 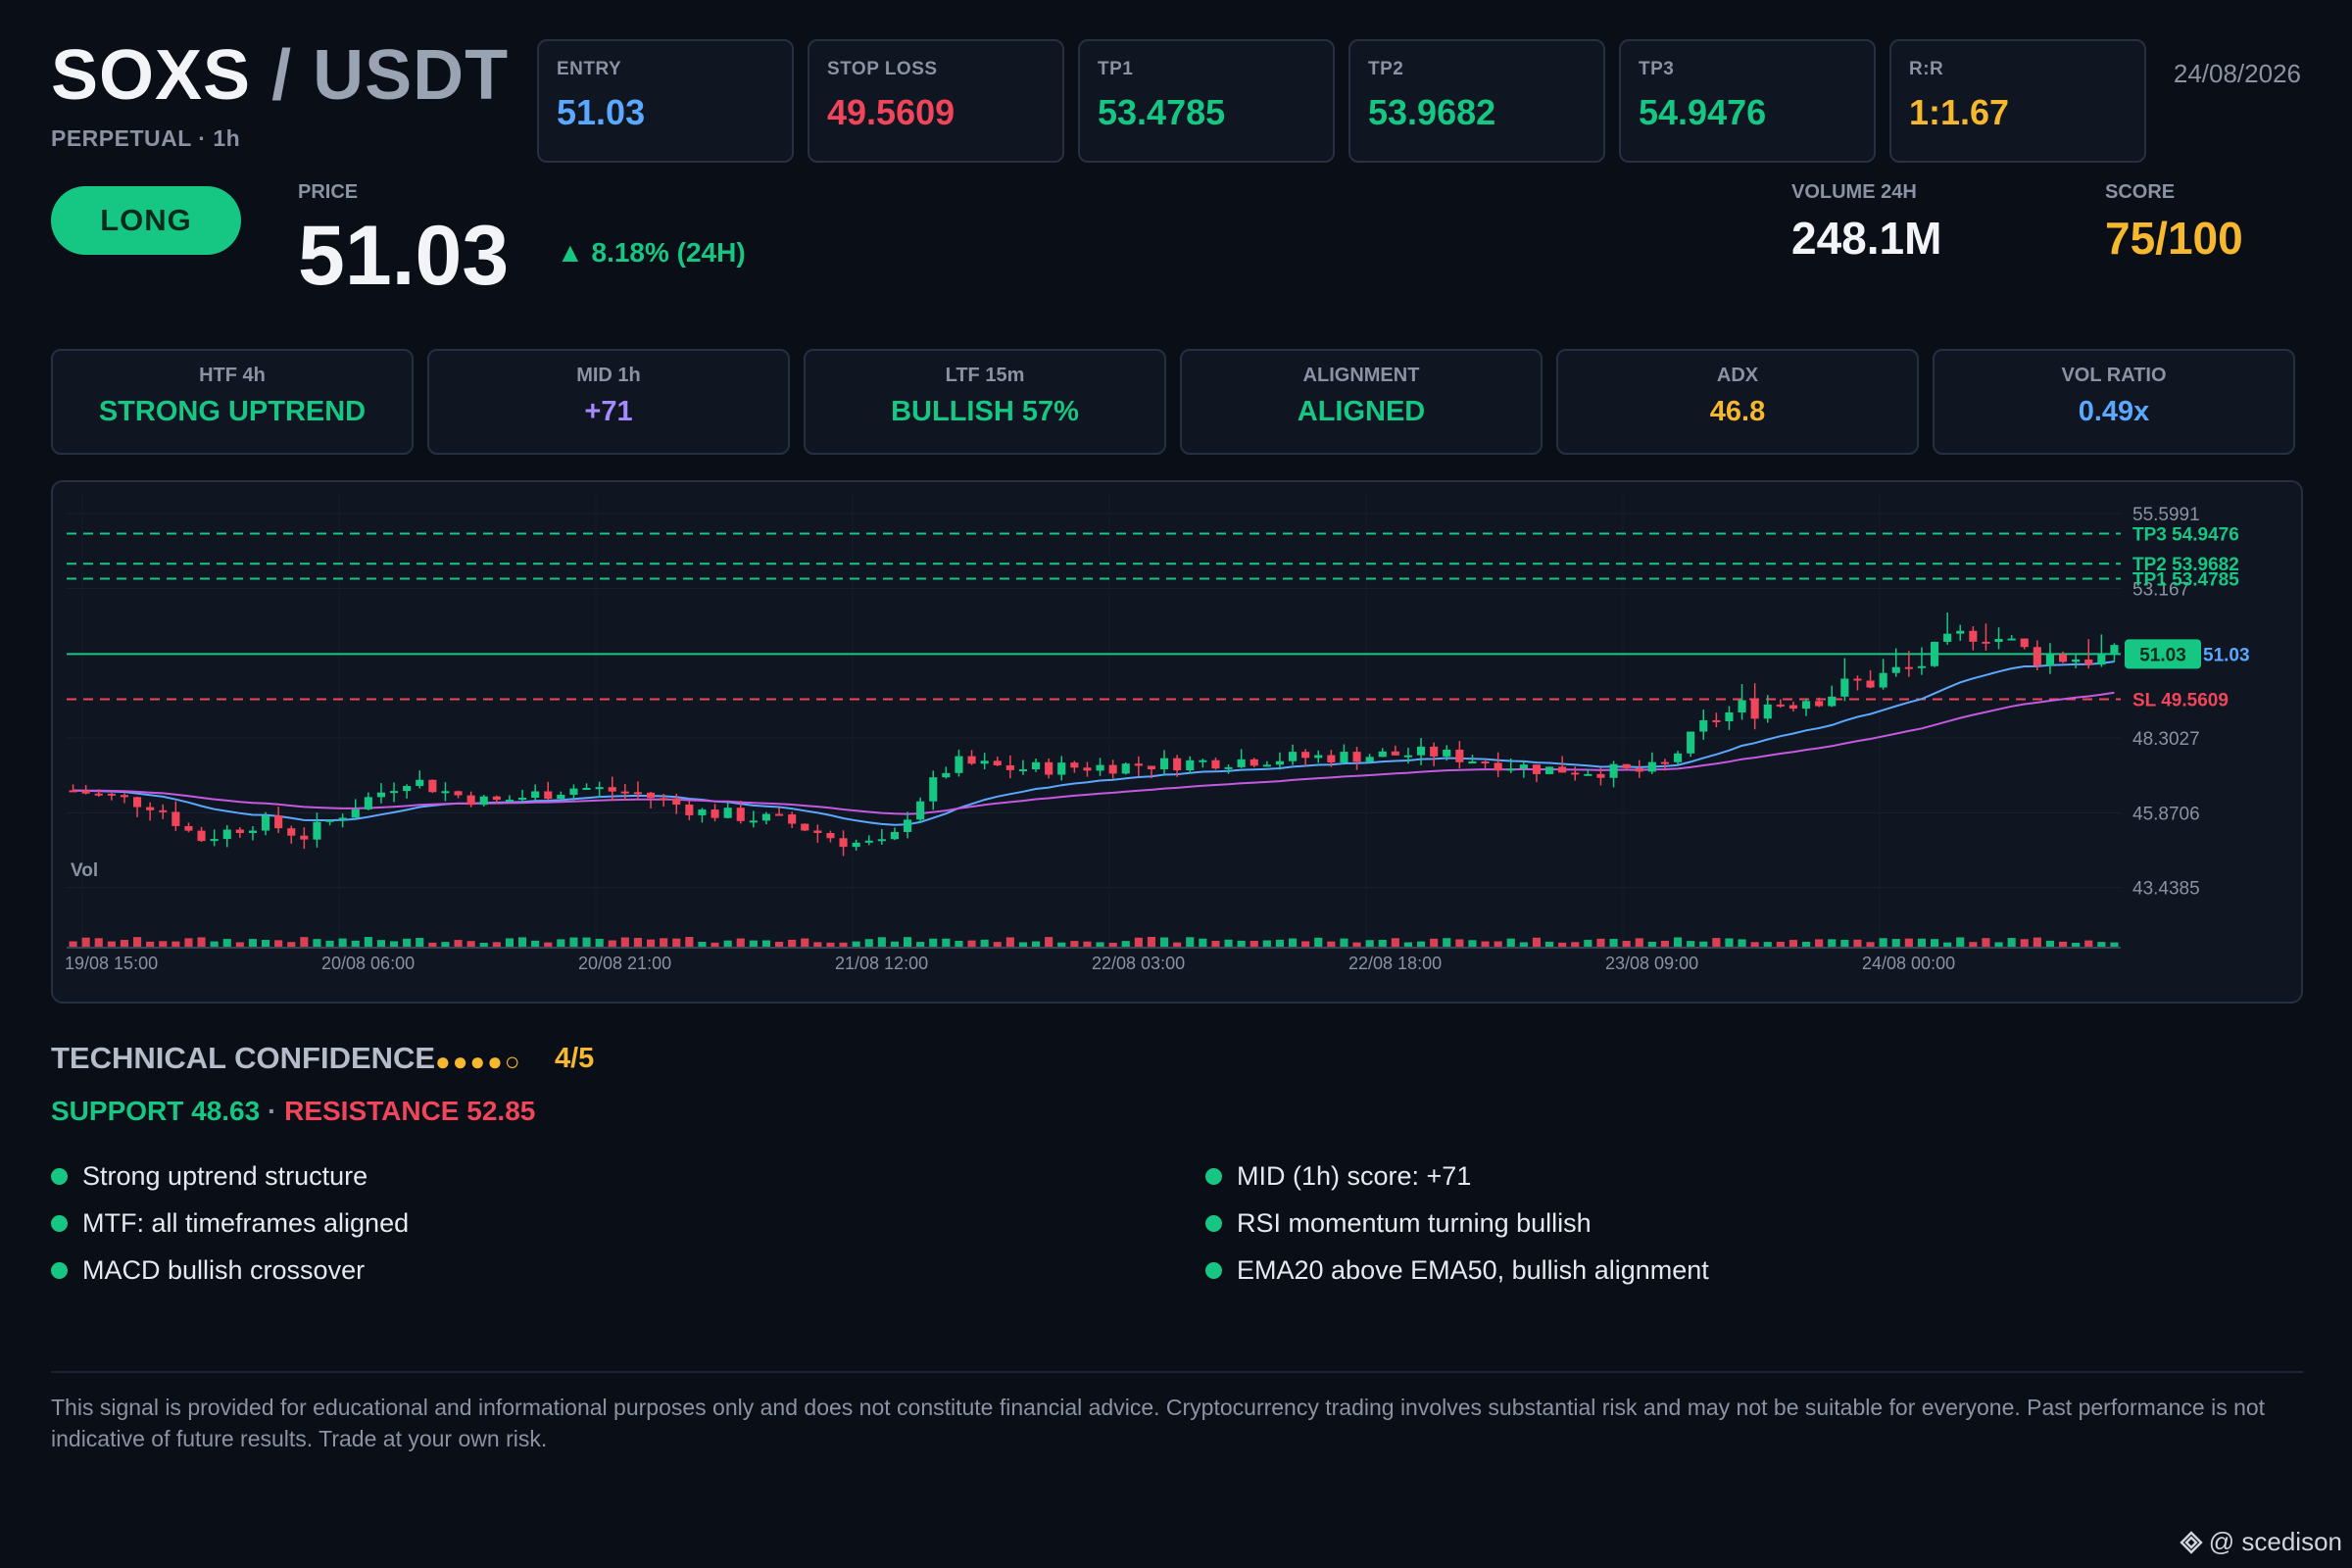 What do you see at coordinates (1094, 743) in the screenshot?
I see `ema-layer` at bounding box center [1094, 743].